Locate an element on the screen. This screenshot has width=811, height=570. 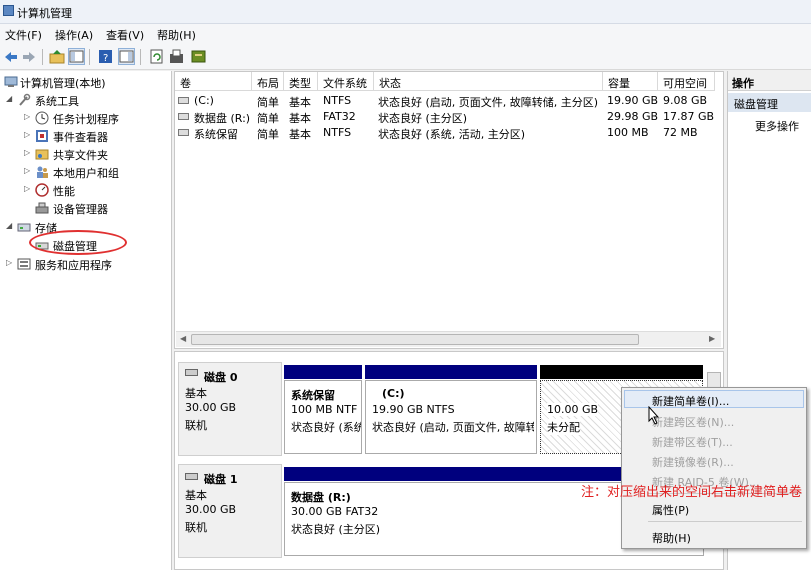
show-console-tree-icon is located at coordinates (76, 56).